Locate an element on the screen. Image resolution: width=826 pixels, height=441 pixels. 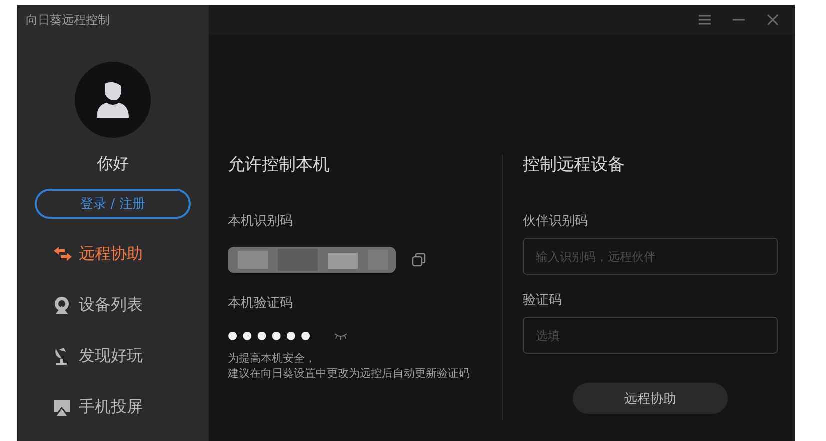
field-label: 本机识别码 is located at coordinates (261, 221).